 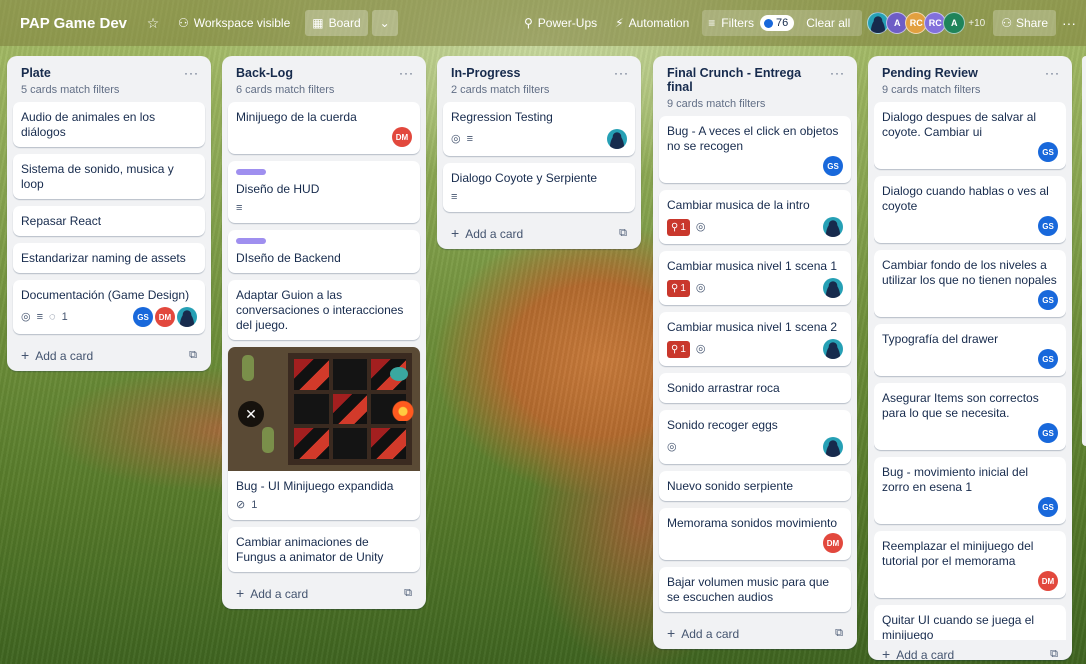 What do you see at coordinates (619, 23) in the screenshot?
I see `bolt-icon: ⚡` at bounding box center [619, 23].